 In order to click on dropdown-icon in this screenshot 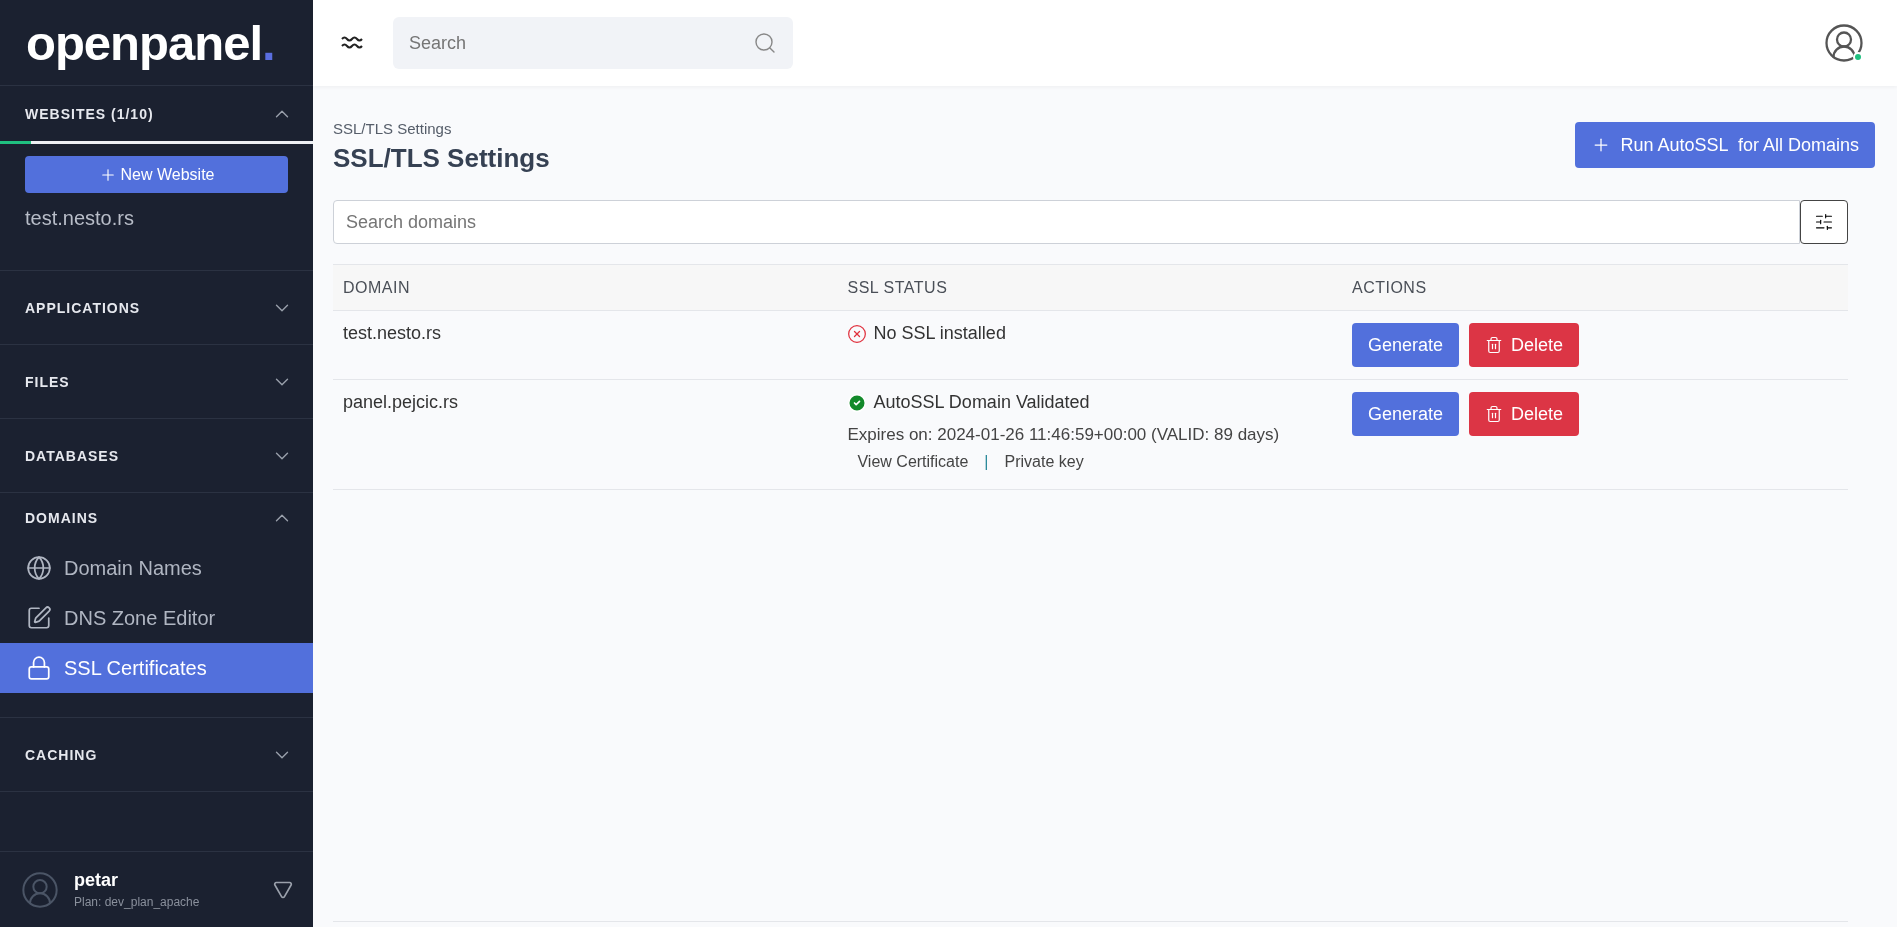, I will do `click(283, 889)`.